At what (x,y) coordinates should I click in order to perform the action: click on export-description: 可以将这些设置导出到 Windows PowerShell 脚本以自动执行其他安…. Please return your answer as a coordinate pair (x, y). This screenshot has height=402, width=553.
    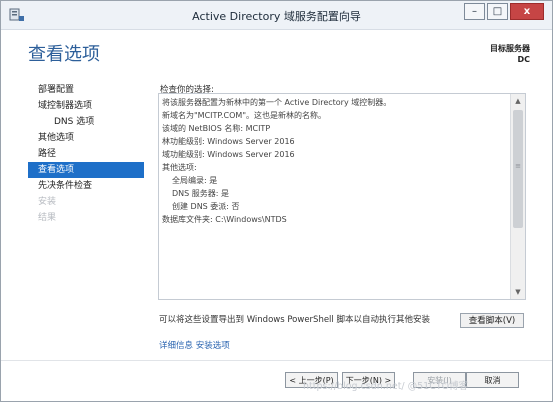
    Looking at the image, I should click on (294, 320).